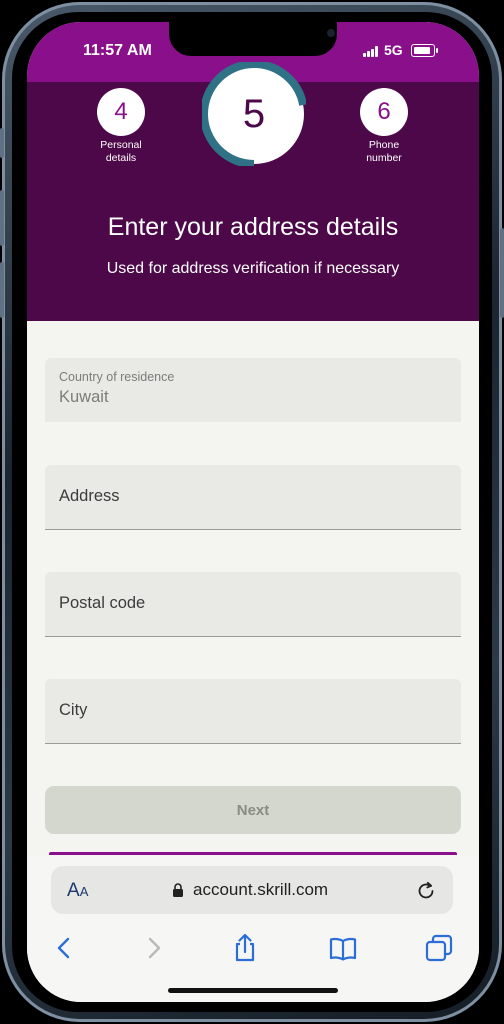 The height and width of the screenshot is (1024, 504). Describe the element at coordinates (253, 39) in the screenshot. I see `notch` at that location.